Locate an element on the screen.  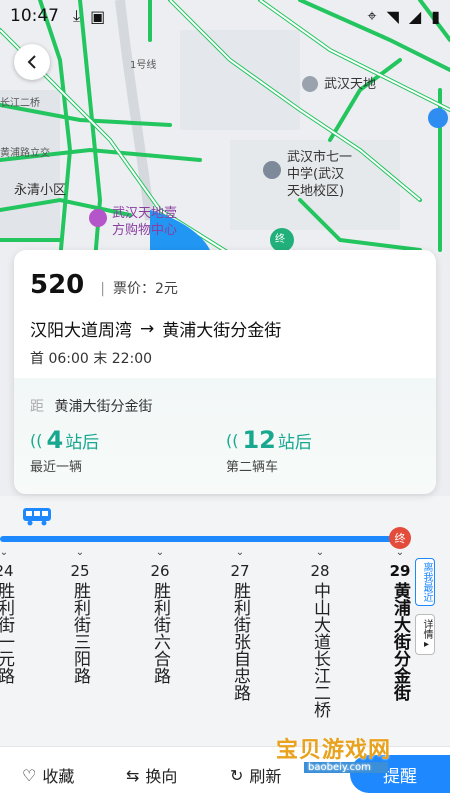
refresh-button: ↻ 刷新 is located at coordinates (255, 775).